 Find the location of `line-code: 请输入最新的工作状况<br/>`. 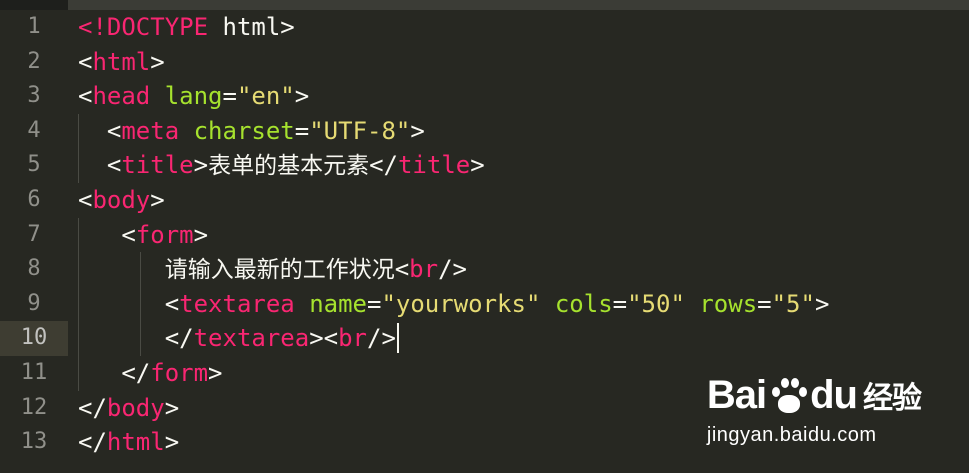

line-code: 请输入最新的工作状况<br/> is located at coordinates (272, 269).